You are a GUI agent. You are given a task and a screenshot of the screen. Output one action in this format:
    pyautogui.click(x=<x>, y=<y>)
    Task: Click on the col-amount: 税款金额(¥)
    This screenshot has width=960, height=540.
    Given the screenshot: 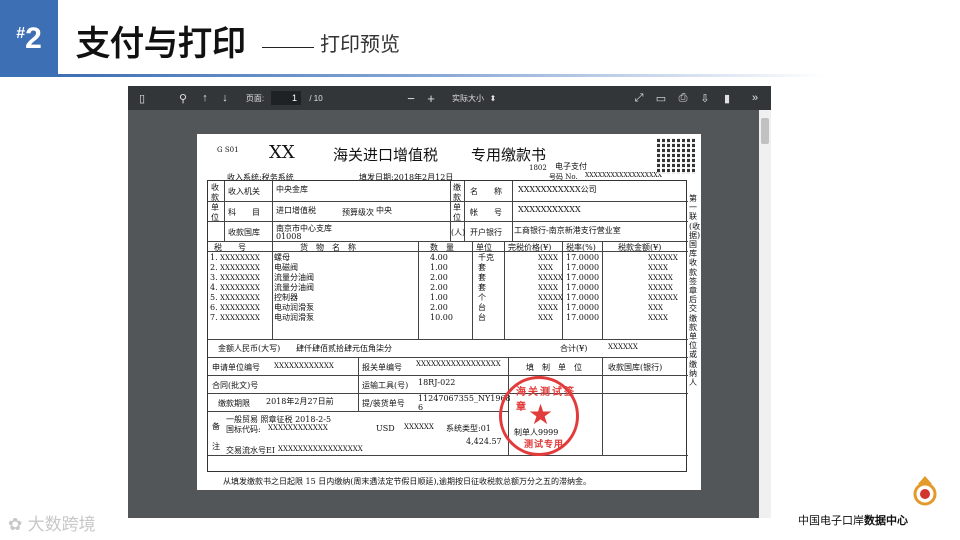 What is the action you would take?
    pyautogui.click(x=640, y=247)
    